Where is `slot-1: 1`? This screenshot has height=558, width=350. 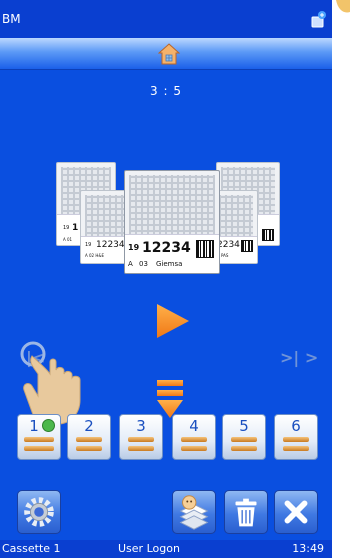 slot-1: 1 is located at coordinates (39, 437).